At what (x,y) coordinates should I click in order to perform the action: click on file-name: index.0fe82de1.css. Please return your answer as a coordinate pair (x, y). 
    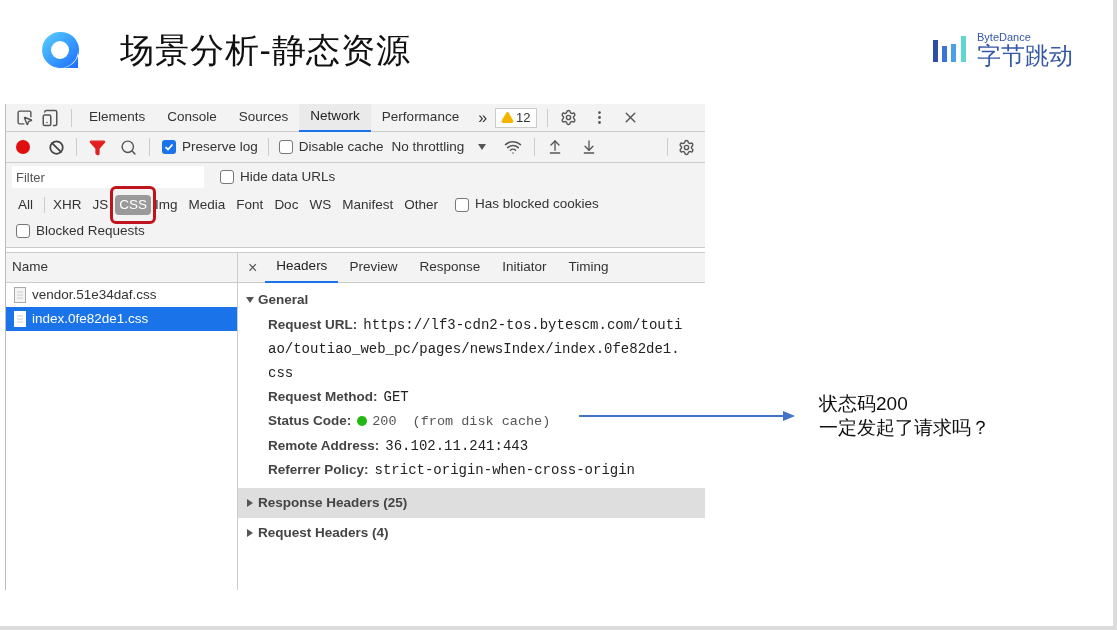
    Looking at the image, I should click on (90, 318).